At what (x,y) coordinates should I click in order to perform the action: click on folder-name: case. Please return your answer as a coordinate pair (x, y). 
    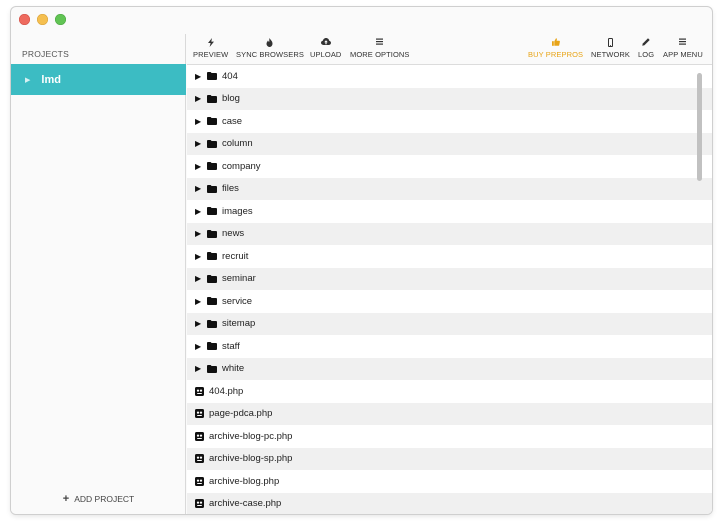
    Looking at the image, I should click on (232, 121).